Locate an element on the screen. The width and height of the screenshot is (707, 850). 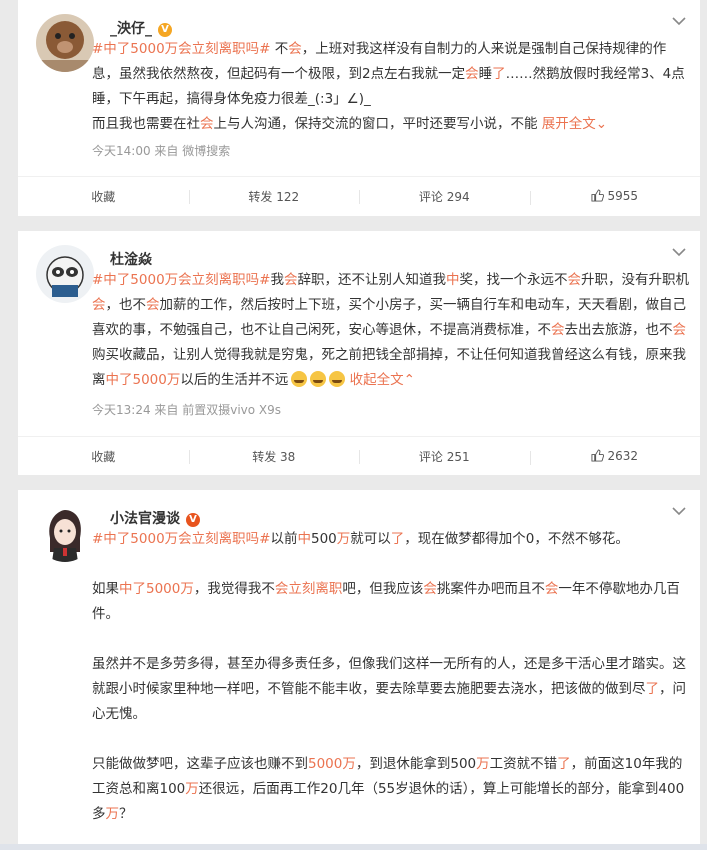
username: 小法官漫谈 V is located at coordinates (155, 518).